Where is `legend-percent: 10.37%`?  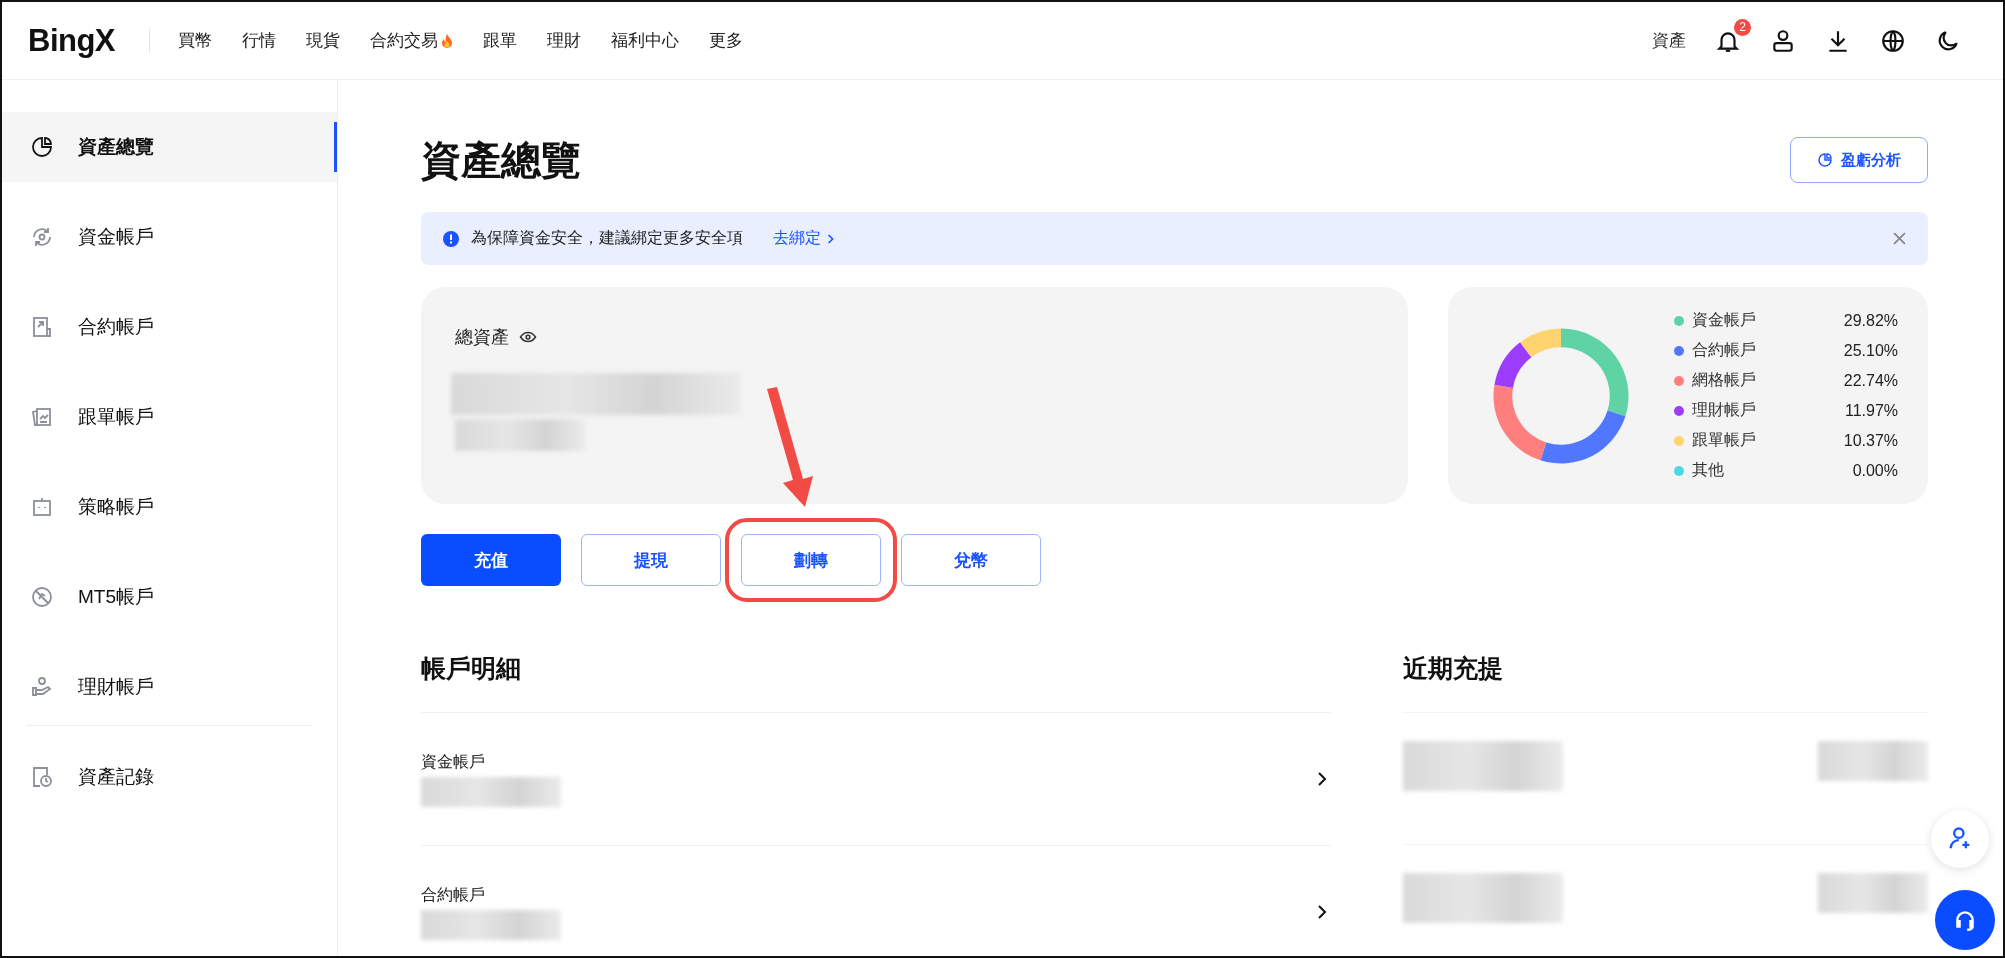
legend-percent: 10.37% is located at coordinates (1870, 440).